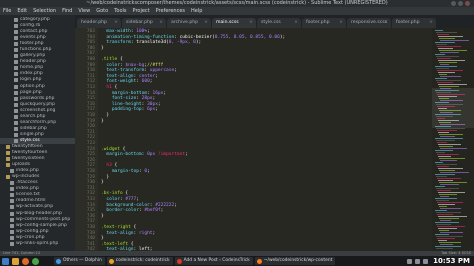 The image size is (474, 266). Describe the element at coordinates (410, 261) in the screenshot. I see `network-icon` at that location.